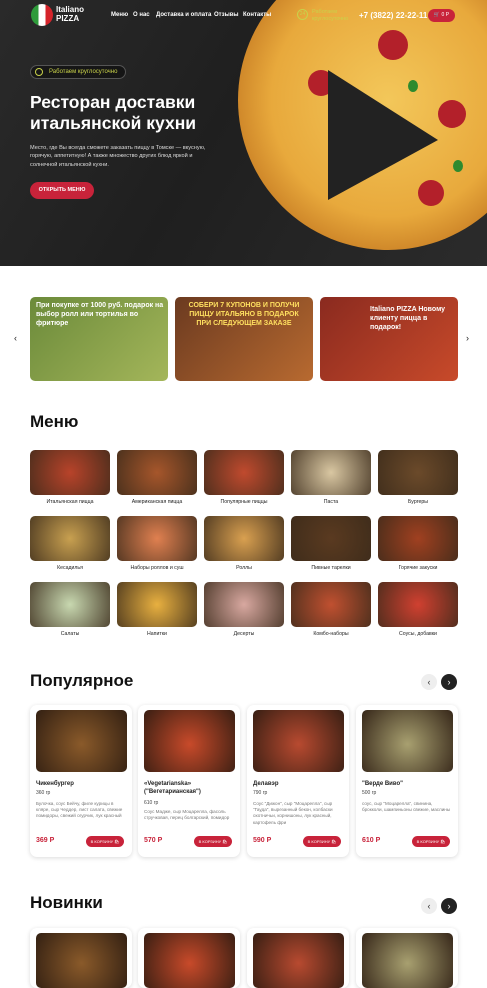 Image resolution: width=487 pixels, height=988 pixels. What do you see at coordinates (393, 15) in the screenshot?
I see `phone-link: +7 (3822) 22-22-11` at bounding box center [393, 15].